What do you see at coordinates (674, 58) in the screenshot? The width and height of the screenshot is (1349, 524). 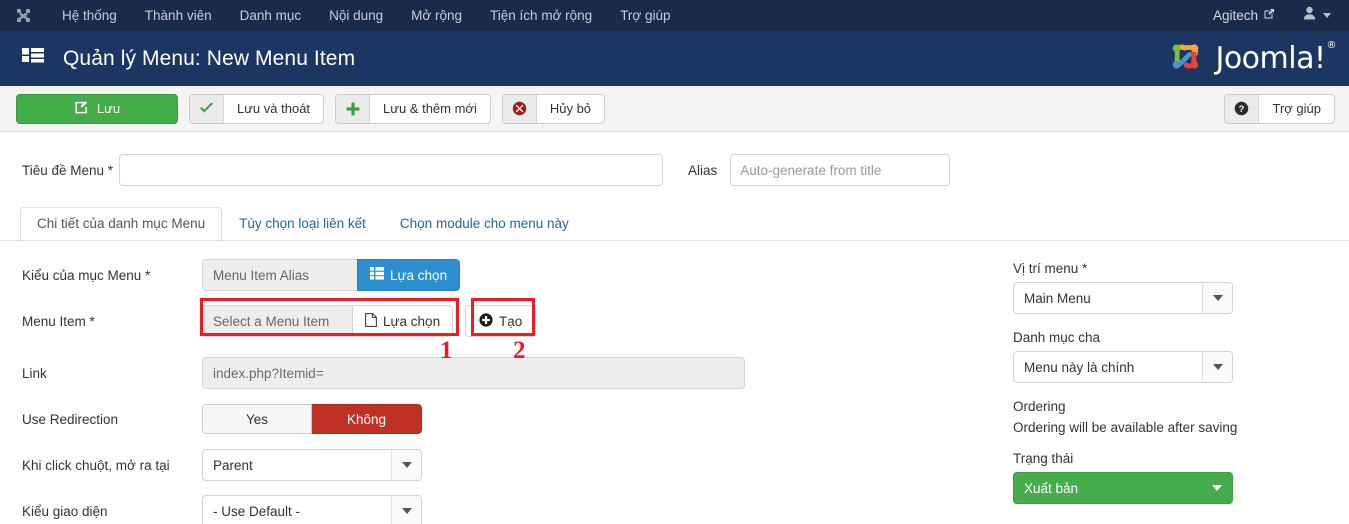 I see `page-header-bar: Quản lý Menu: New Menu Item Joomla!®` at bounding box center [674, 58].